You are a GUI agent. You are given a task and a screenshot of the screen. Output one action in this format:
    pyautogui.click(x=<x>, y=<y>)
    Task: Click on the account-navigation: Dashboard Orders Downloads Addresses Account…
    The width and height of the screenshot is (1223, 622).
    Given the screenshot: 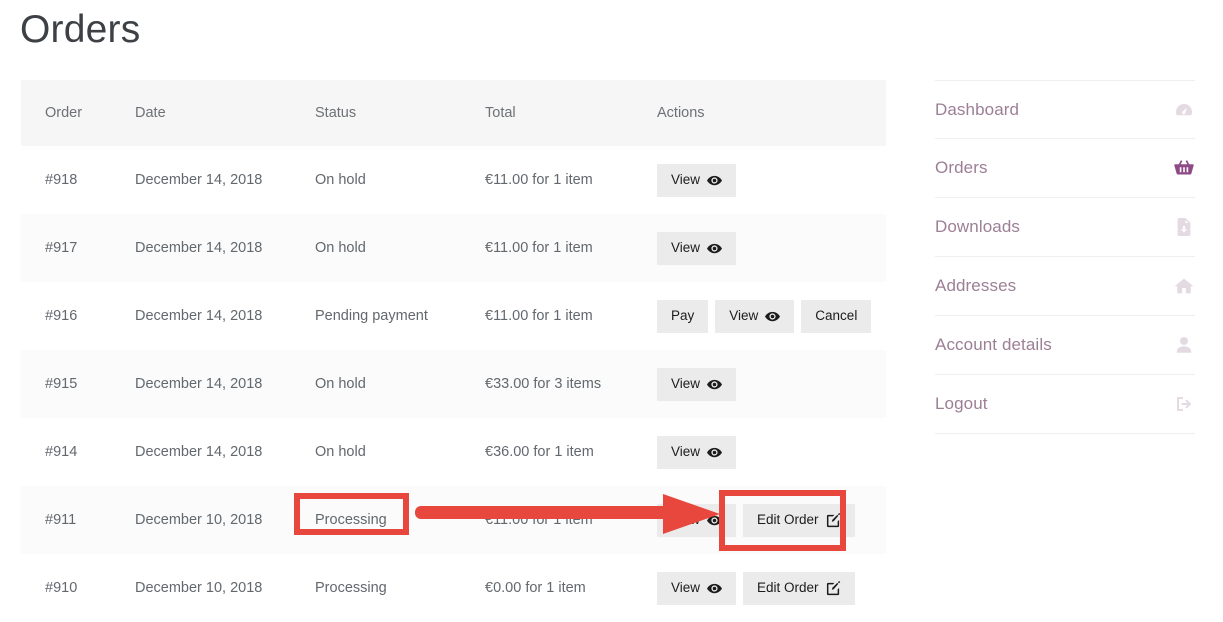 What is the action you would take?
    pyautogui.click(x=1065, y=257)
    